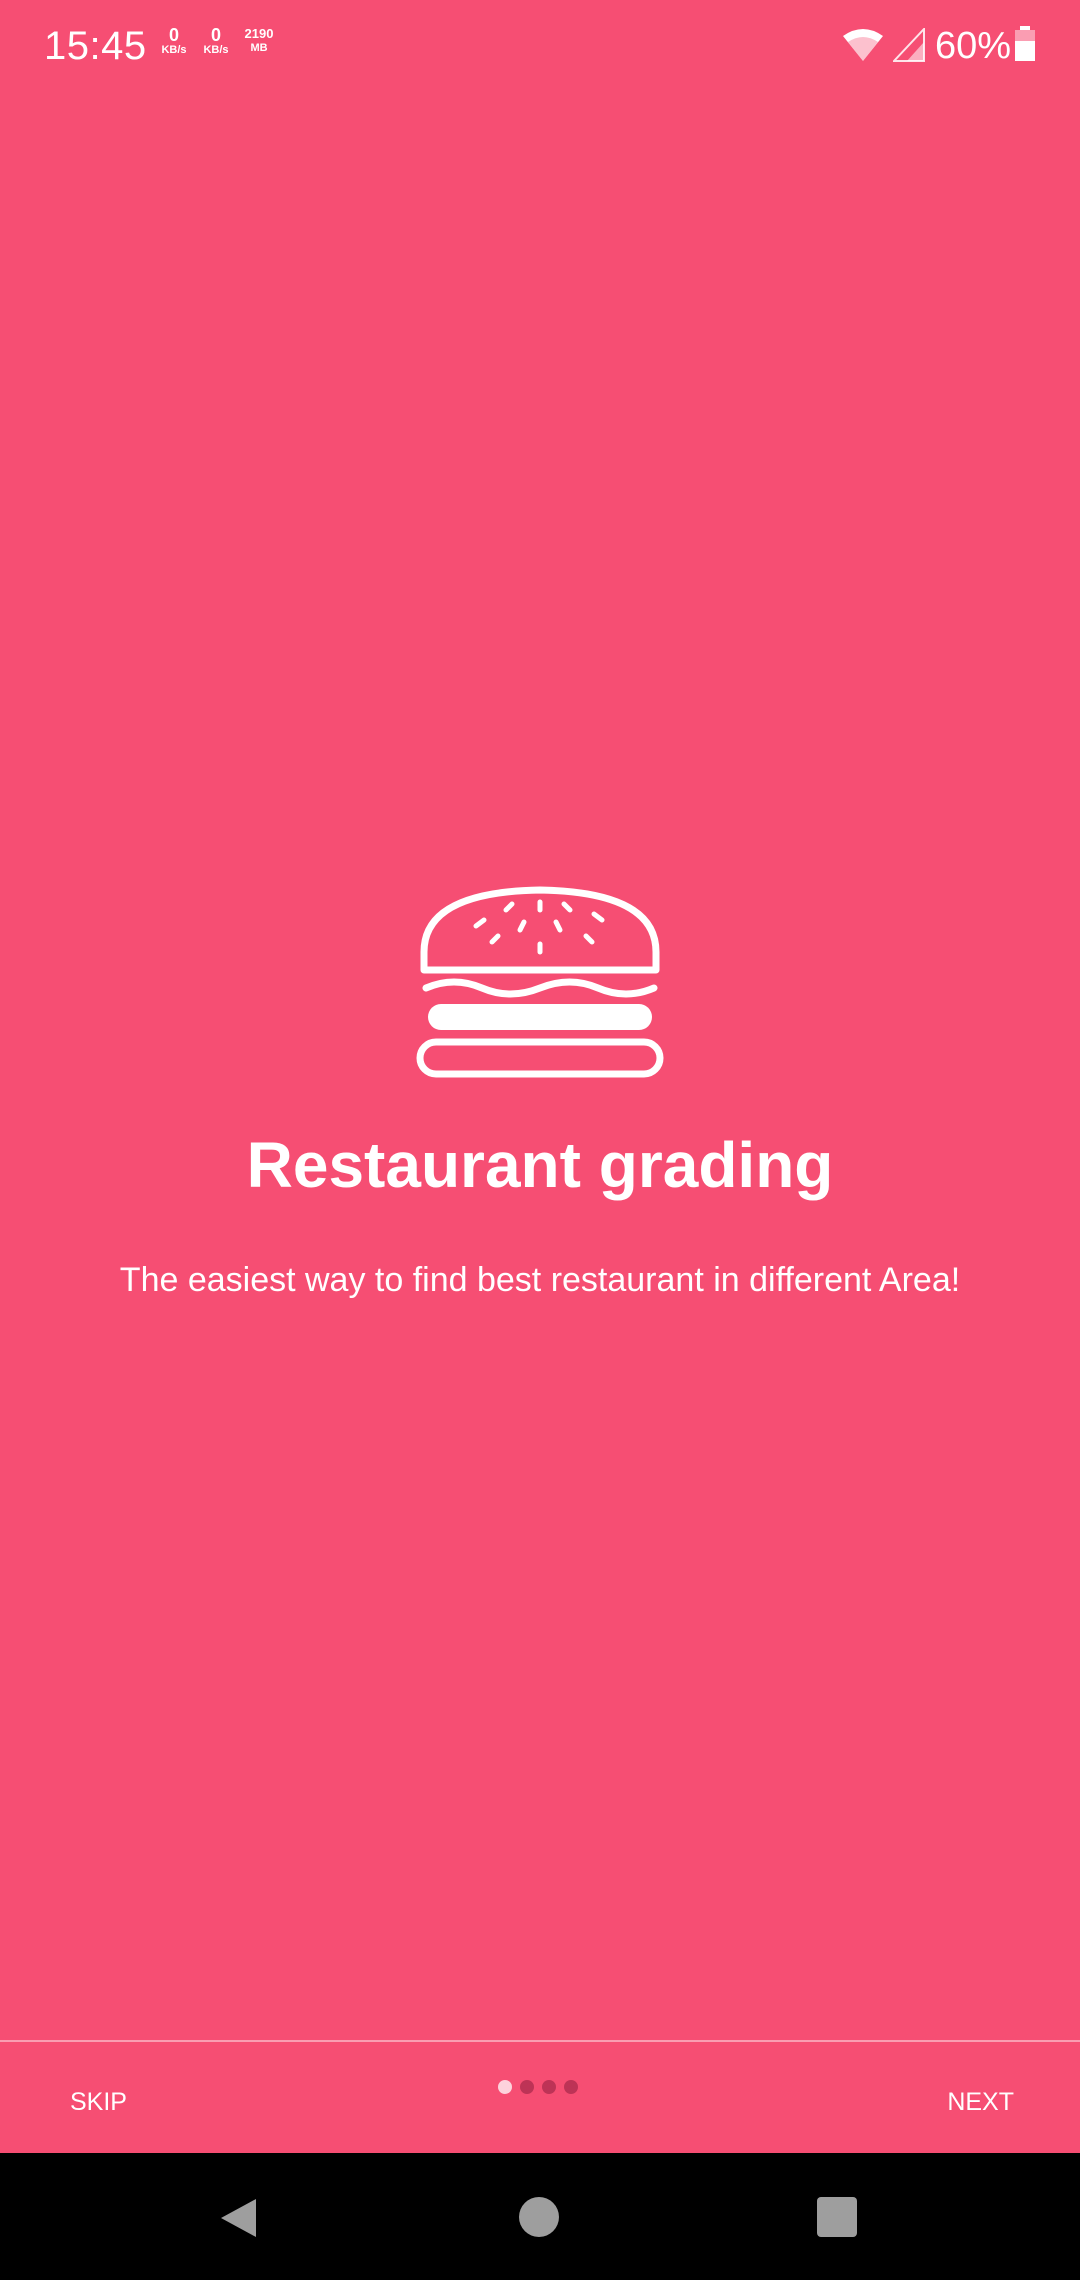 The width and height of the screenshot is (1080, 2280). Describe the element at coordinates (863, 45) in the screenshot. I see `wifi-icon` at that location.